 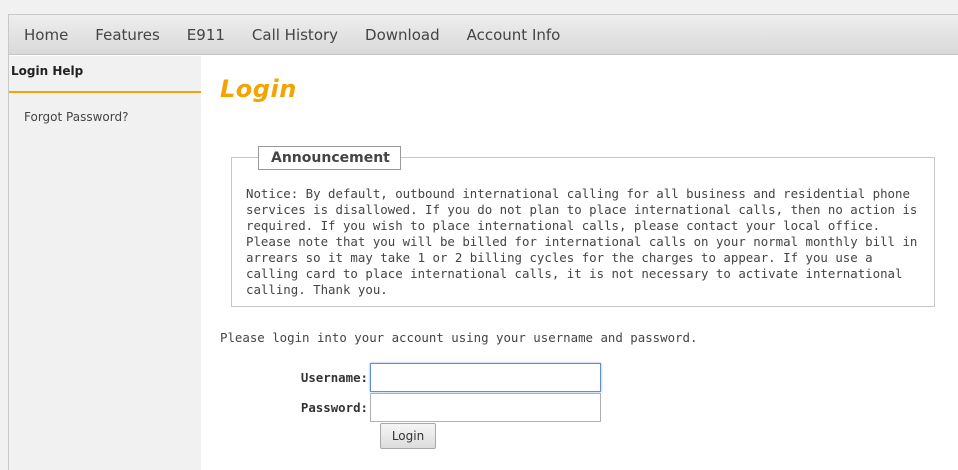 I want to click on nav-features: Features, so click(x=127, y=35).